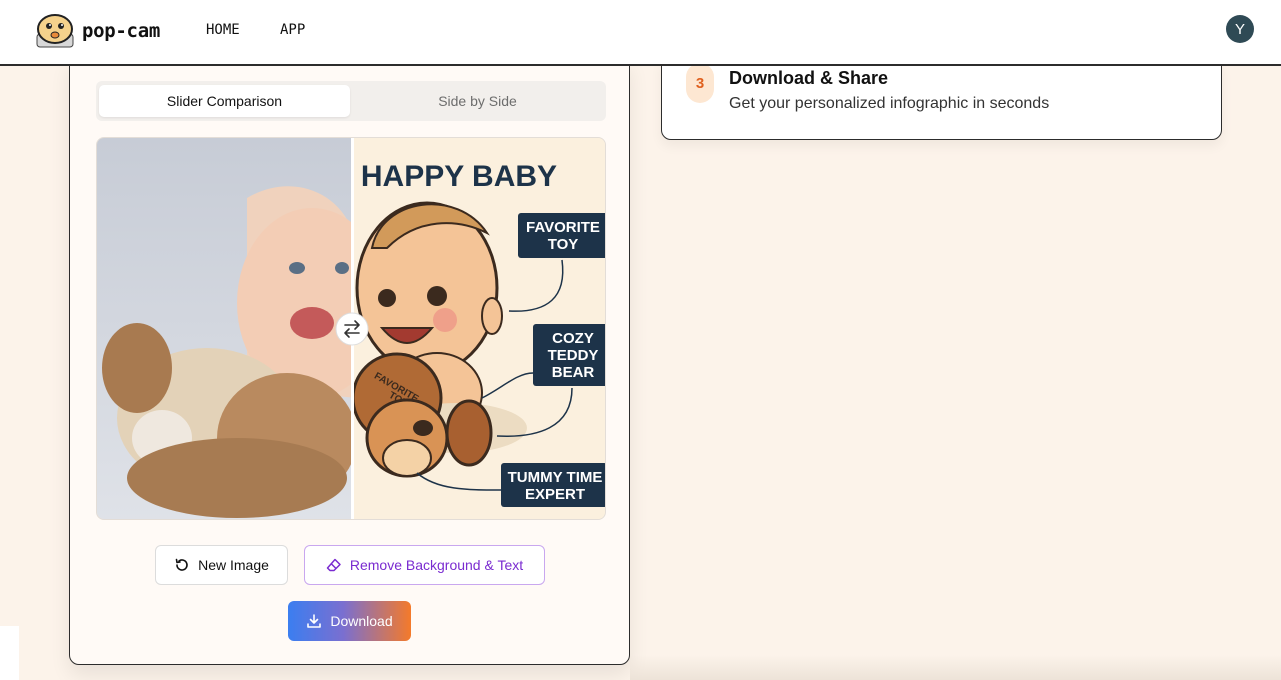 The height and width of the screenshot is (680, 1281). What do you see at coordinates (233, 565) in the screenshot?
I see `new-image-label: New Image` at bounding box center [233, 565].